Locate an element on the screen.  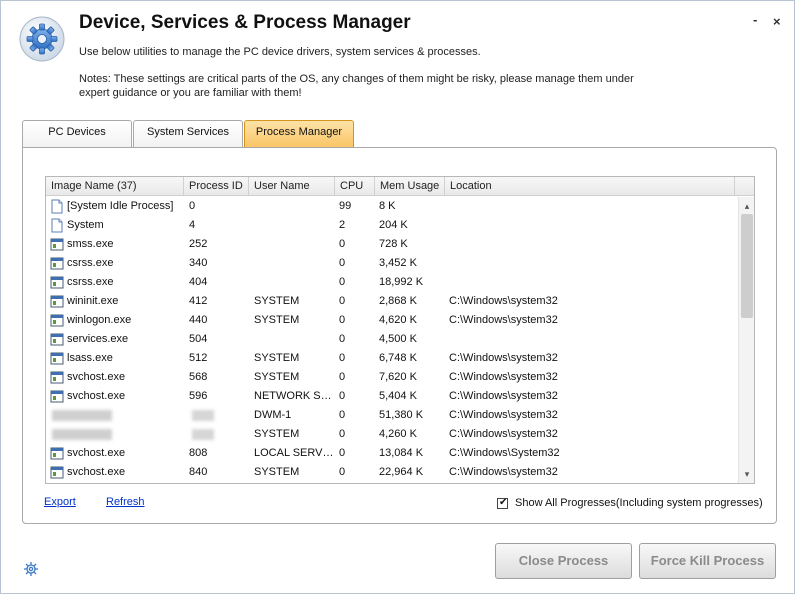
window-title: Device, Services & Process Manager is located at coordinates (245, 22).